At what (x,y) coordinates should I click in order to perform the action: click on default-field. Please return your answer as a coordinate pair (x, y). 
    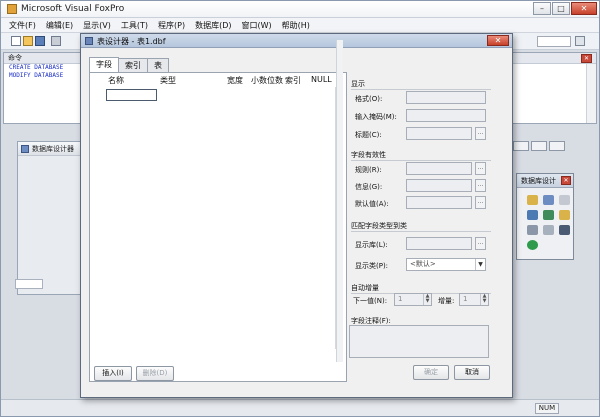
    Looking at the image, I should click on (439, 202).